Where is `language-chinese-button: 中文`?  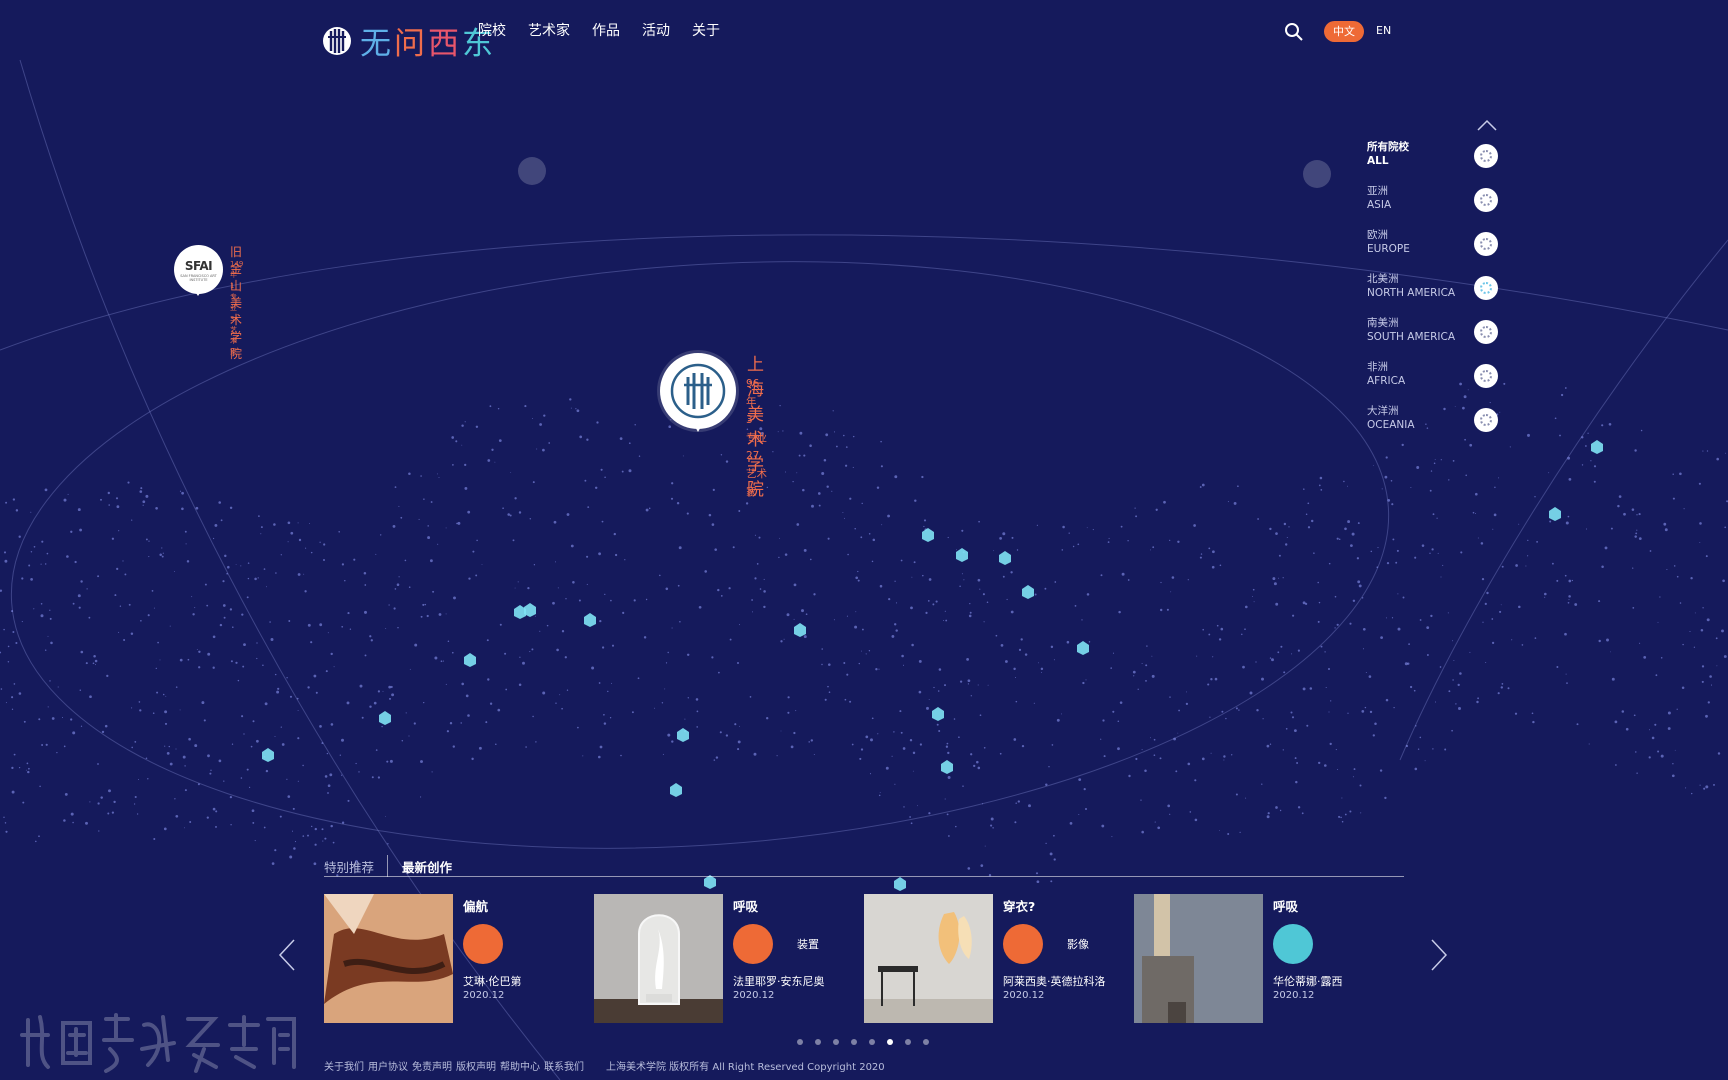 language-chinese-button: 中文 is located at coordinates (1344, 31).